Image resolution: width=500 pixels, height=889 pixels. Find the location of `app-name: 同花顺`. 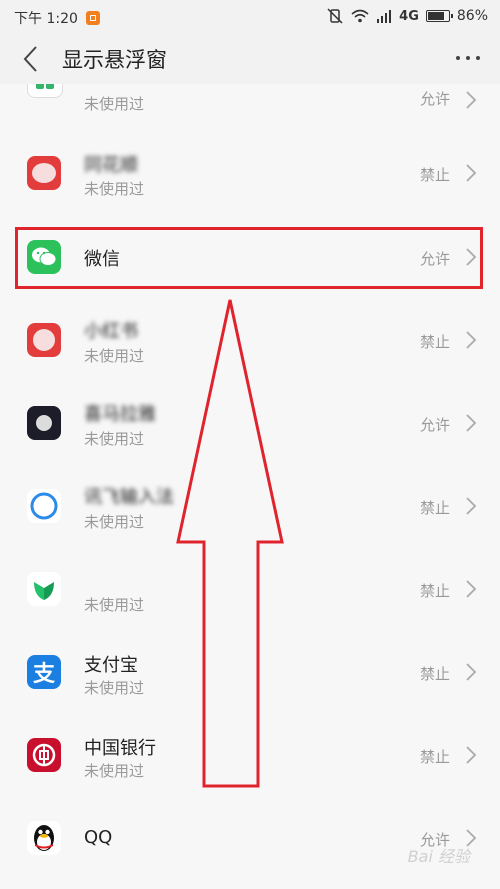

app-name: 同花顺 is located at coordinates (111, 165).